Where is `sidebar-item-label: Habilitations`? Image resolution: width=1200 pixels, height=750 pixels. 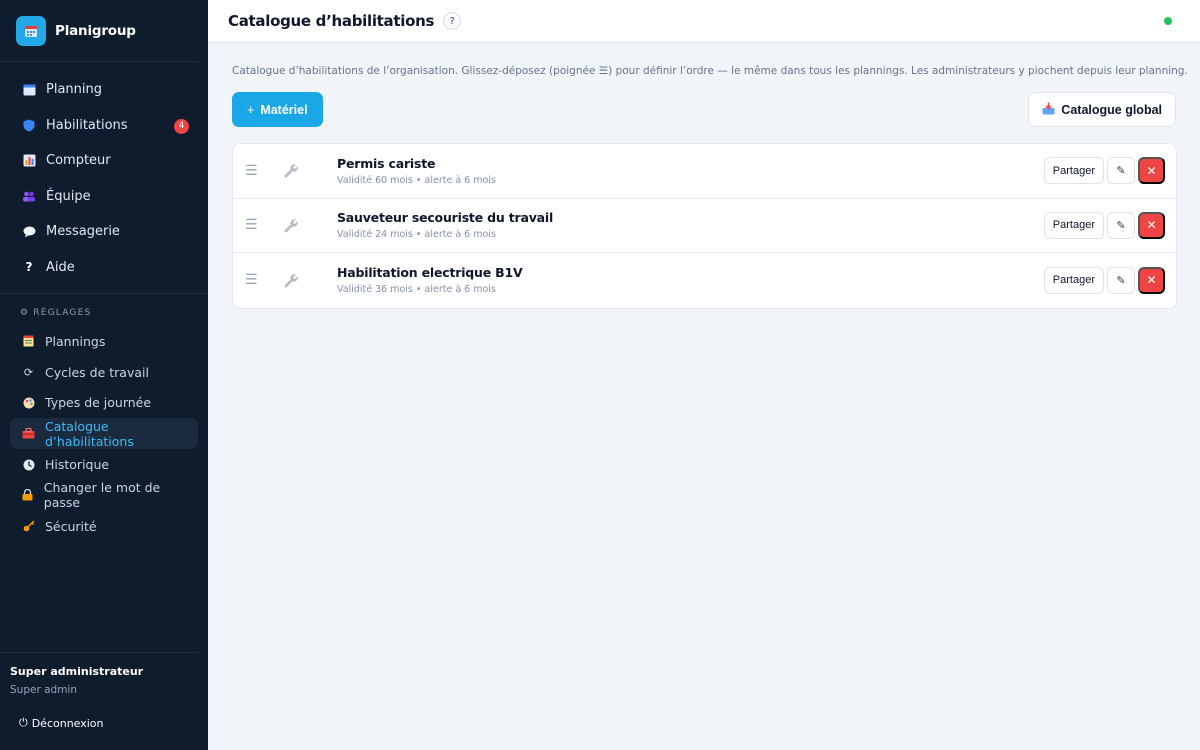
sidebar-item-label: Habilitations is located at coordinates (87, 125).